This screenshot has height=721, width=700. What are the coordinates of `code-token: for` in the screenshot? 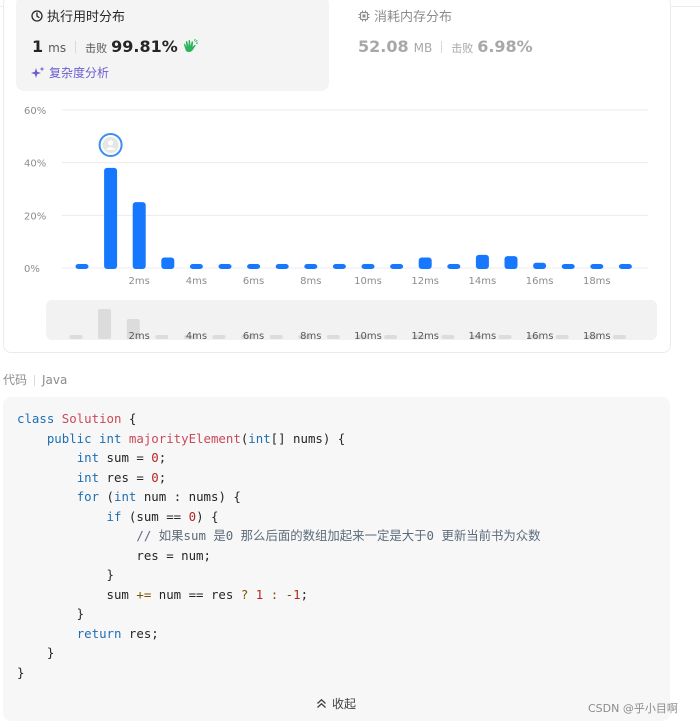 It's located at (88, 496).